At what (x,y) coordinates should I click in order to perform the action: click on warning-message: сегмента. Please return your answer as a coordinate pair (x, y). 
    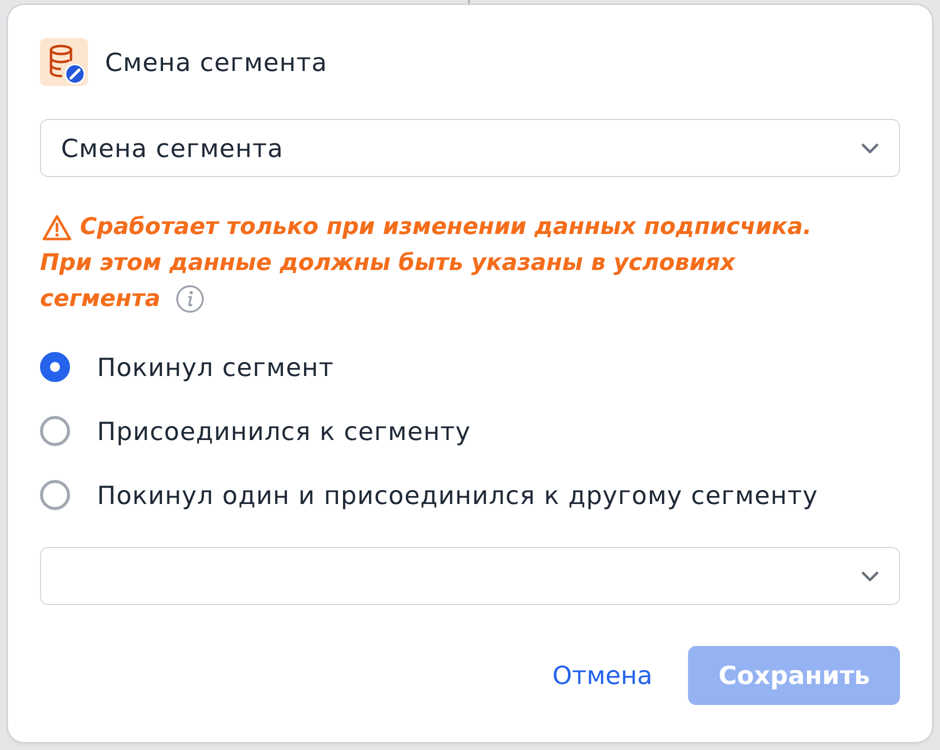
    Looking at the image, I should click on (100, 299).